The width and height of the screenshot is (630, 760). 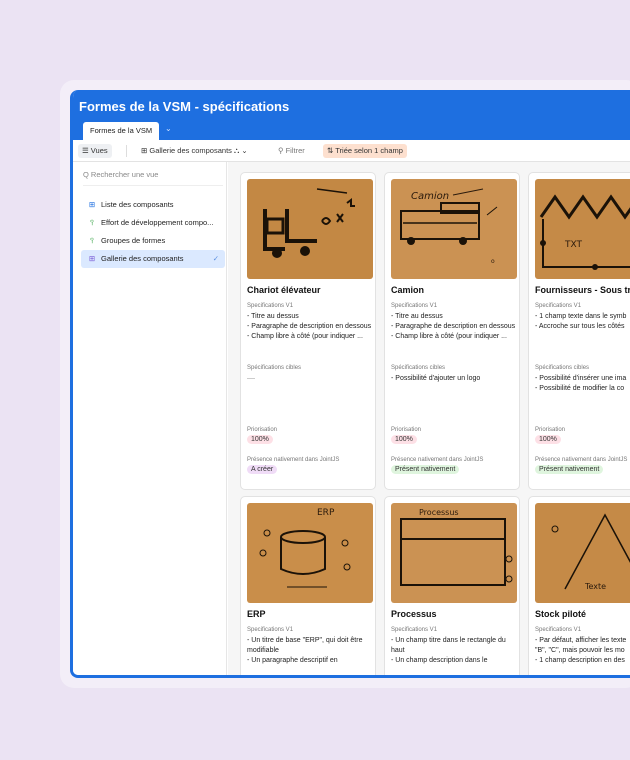 I want to click on card-title: Camion, so click(x=408, y=290).